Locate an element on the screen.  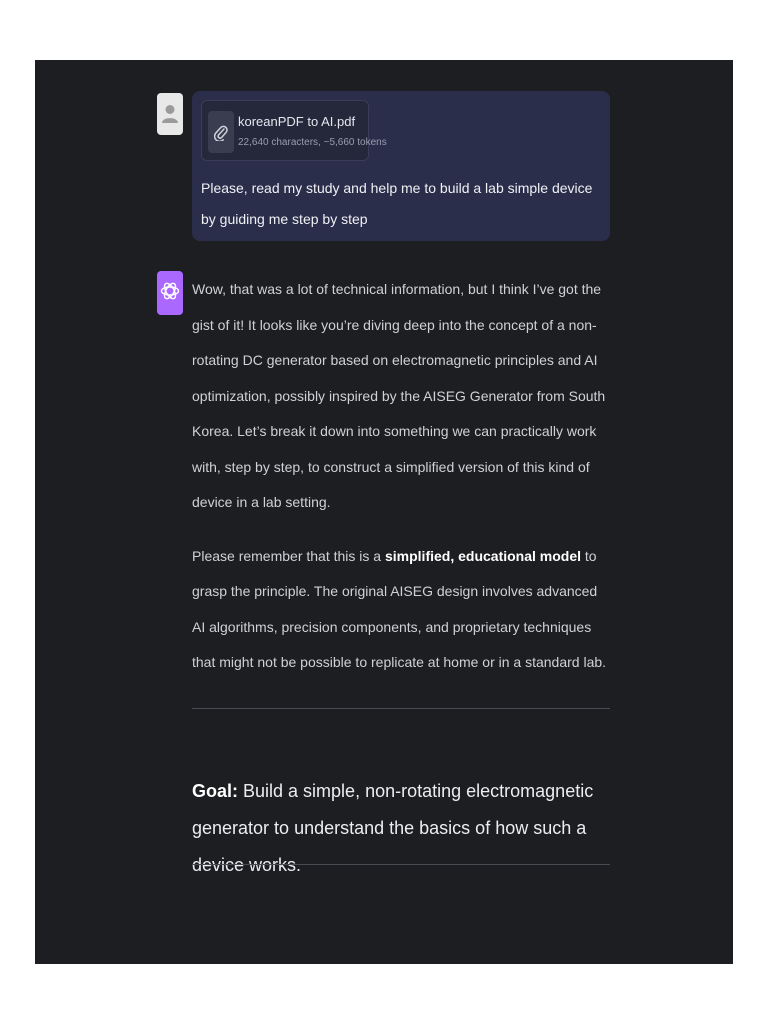
attachment-icon-box is located at coordinates (221, 132).